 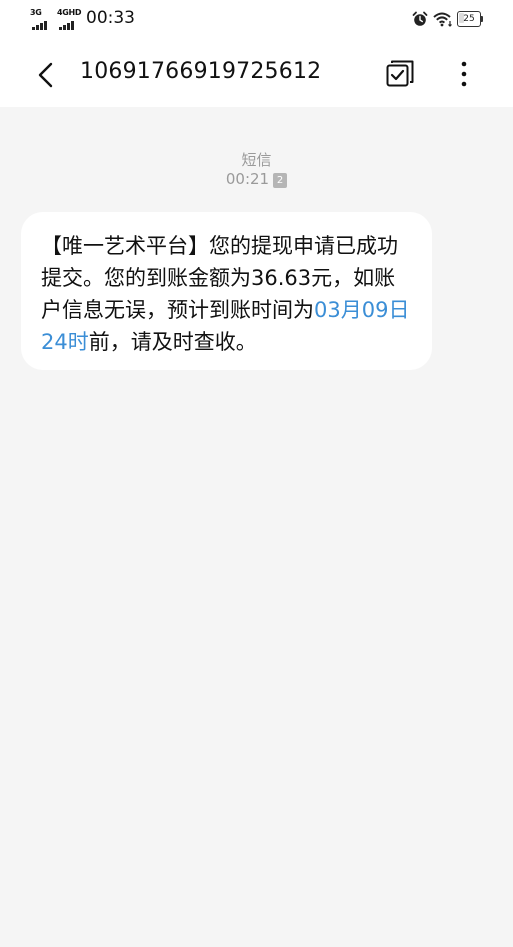 I want to click on conversation-header: 10691766919725612, so click(x=256, y=73).